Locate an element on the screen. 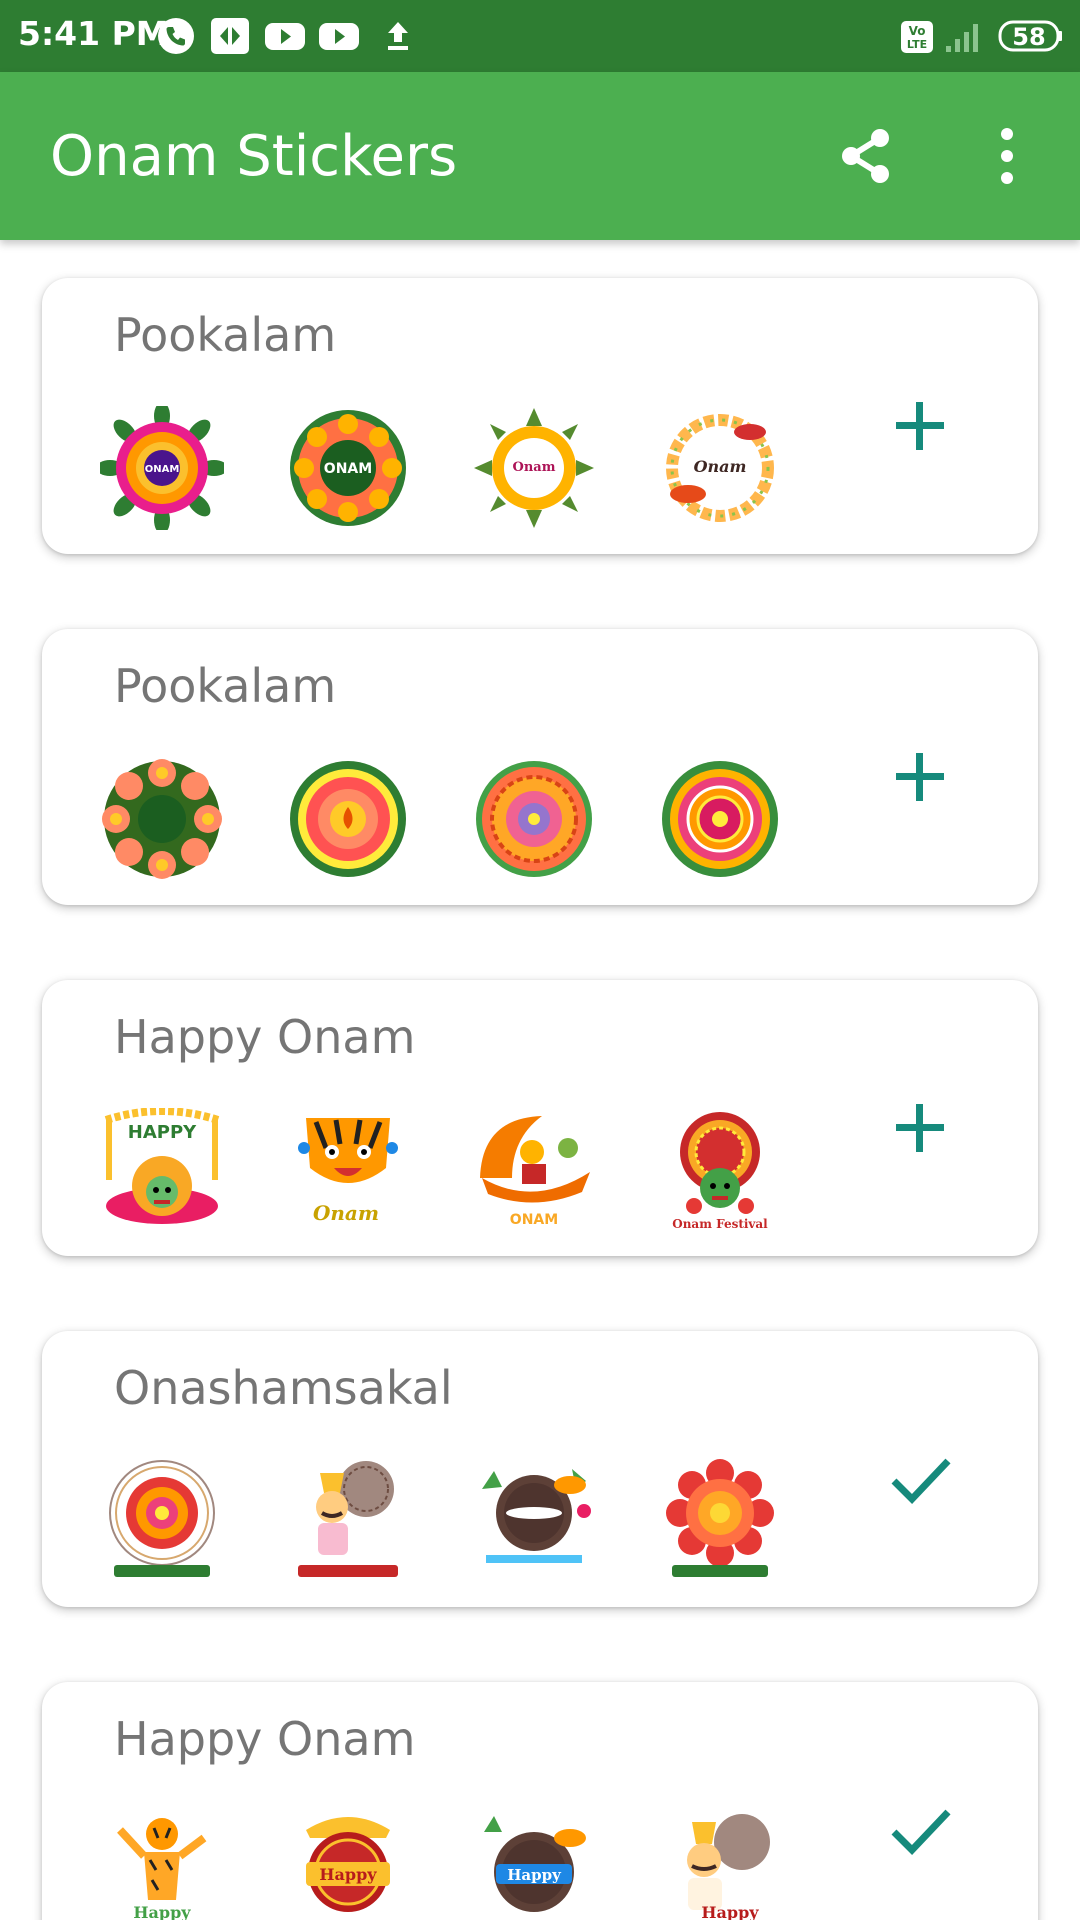 This screenshot has height=1920, width=1080. happy-onam-tiger-sticker: Onam is located at coordinates (348, 1171).